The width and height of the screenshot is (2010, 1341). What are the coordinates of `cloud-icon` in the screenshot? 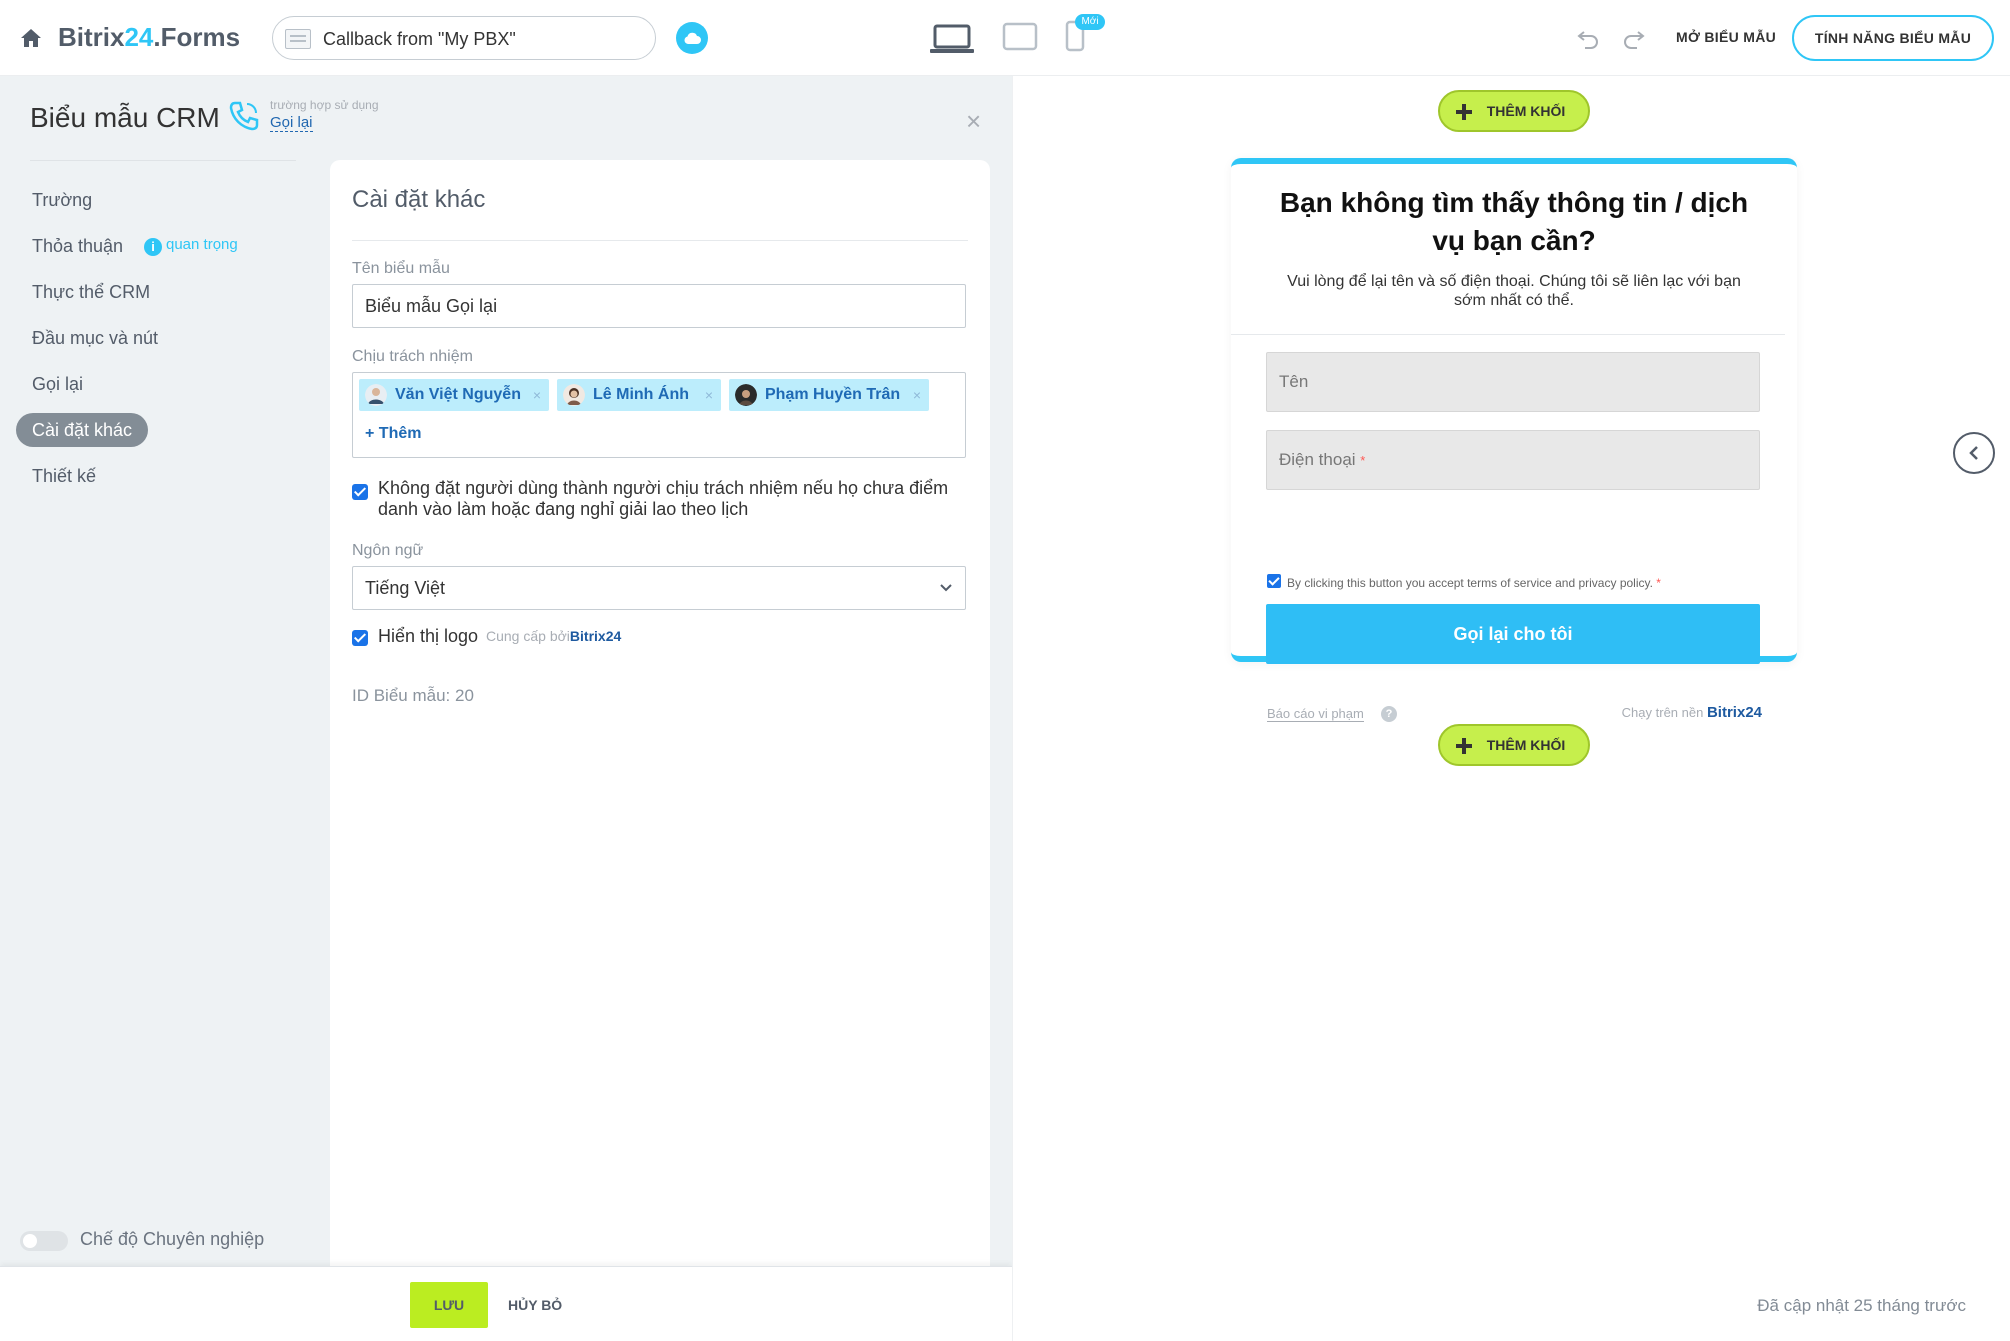 It's located at (692, 38).